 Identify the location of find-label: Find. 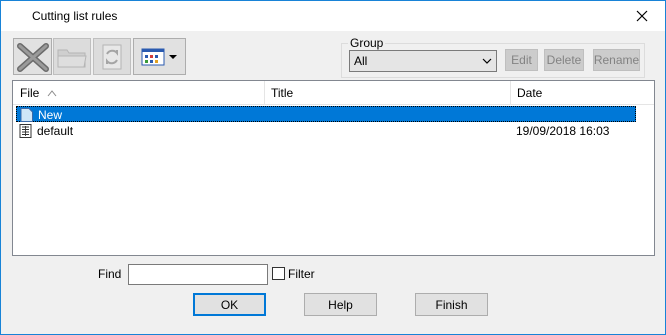
(110, 274).